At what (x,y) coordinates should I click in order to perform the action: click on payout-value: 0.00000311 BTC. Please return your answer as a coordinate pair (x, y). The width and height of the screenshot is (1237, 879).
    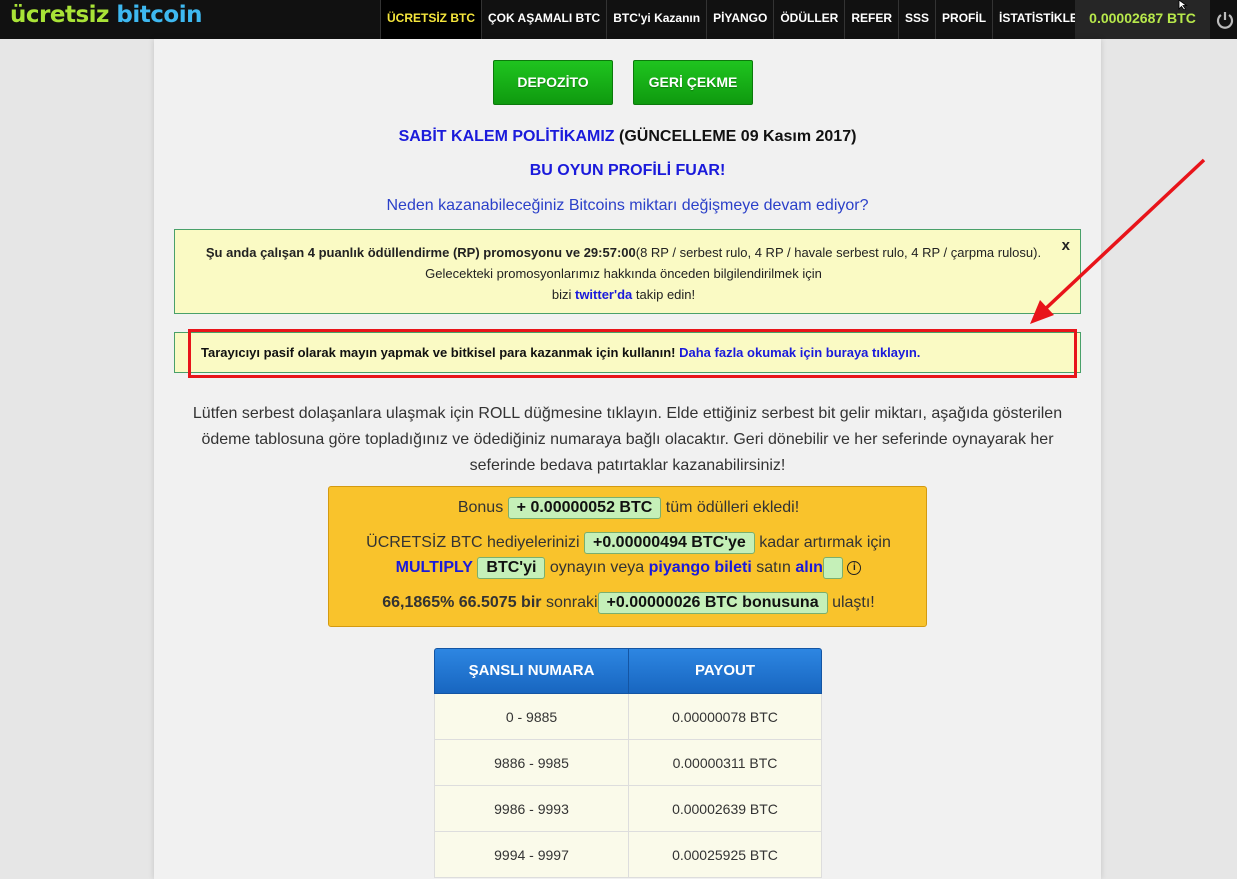
    Looking at the image, I should click on (724, 762).